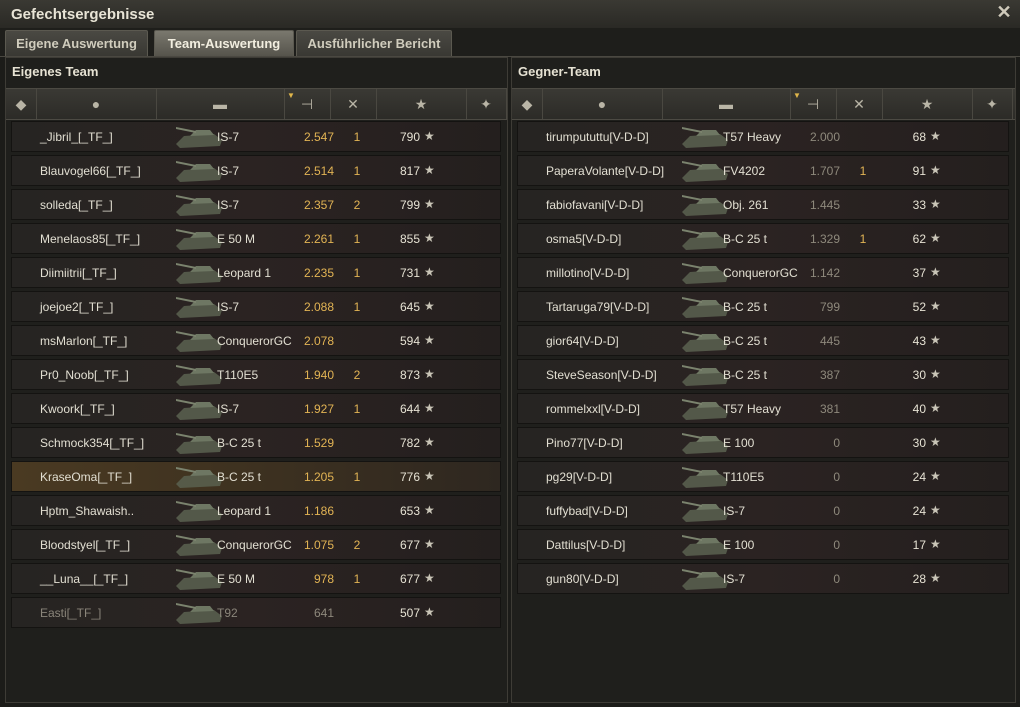  Describe the element at coordinates (256, 272) in the screenshot. I see `team-row: Diimiitrii[_TF_] Leopard 1 2.235 1 731 ★` at that location.